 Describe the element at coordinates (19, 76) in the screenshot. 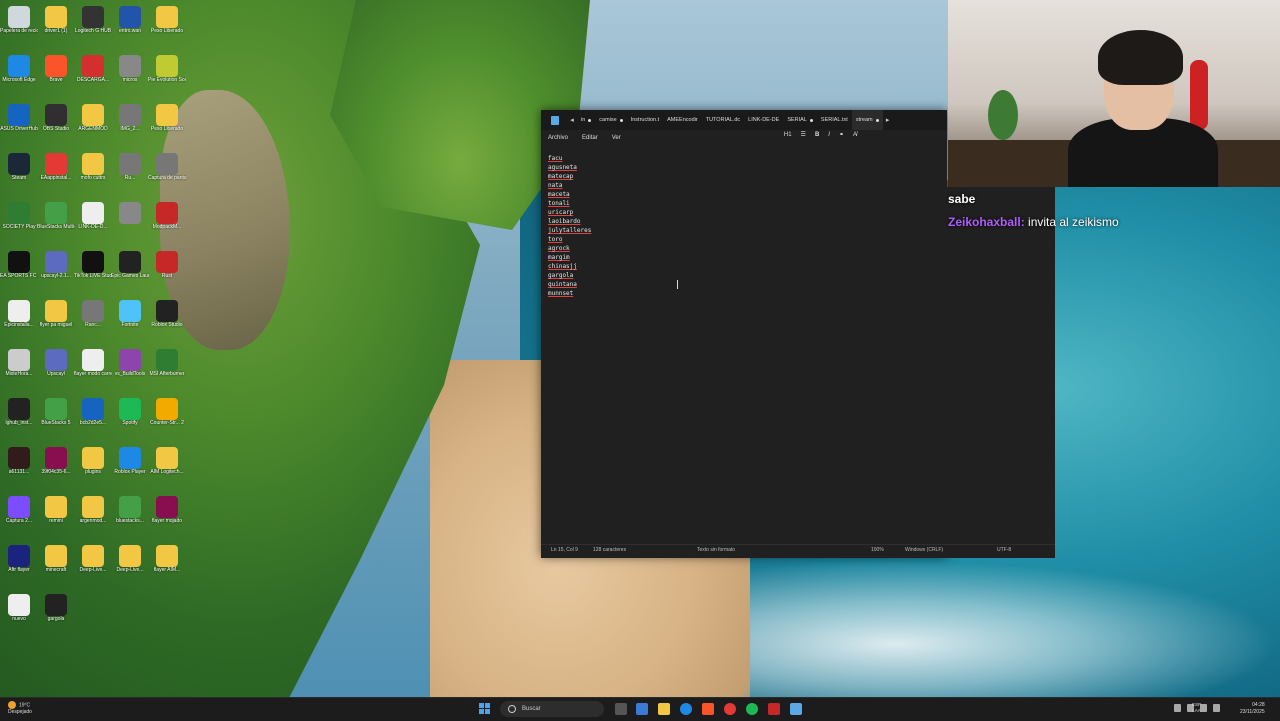

I see `desktop-icon: Microsoft Edge` at that location.